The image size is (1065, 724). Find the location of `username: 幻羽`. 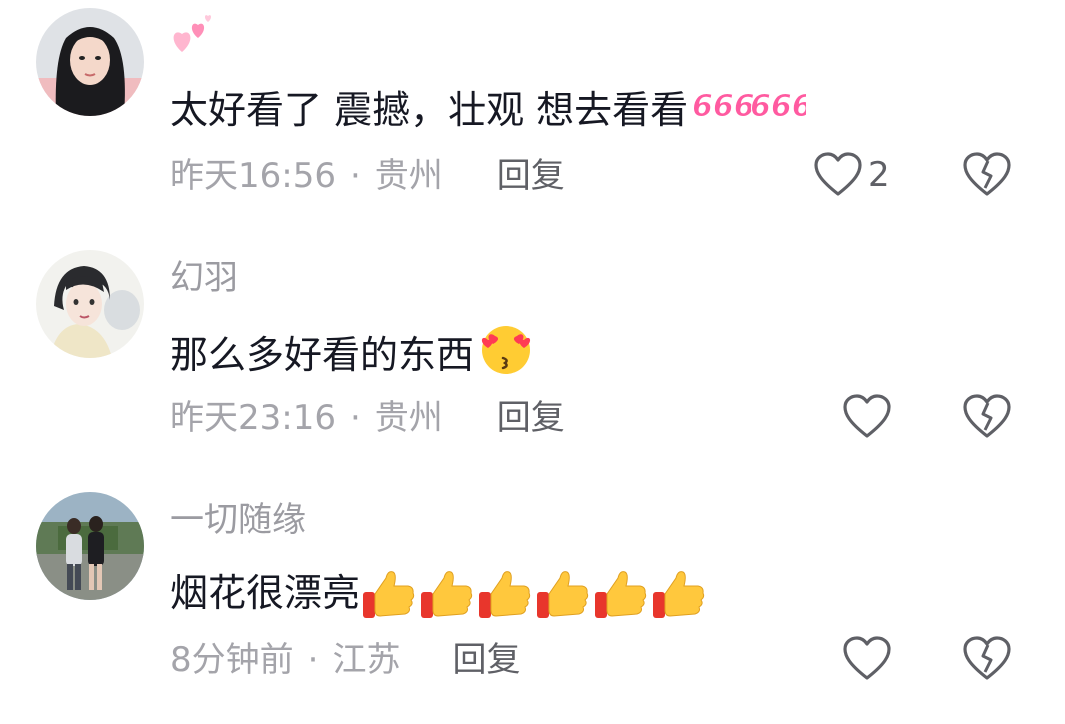

username: 幻羽 is located at coordinates (204, 278).